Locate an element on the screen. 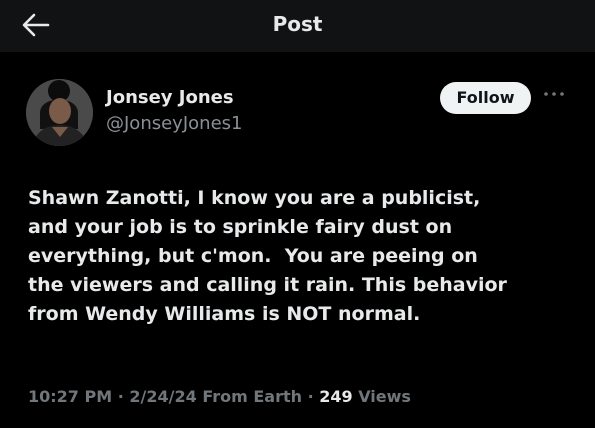  top-bar: Post is located at coordinates (297, 26).